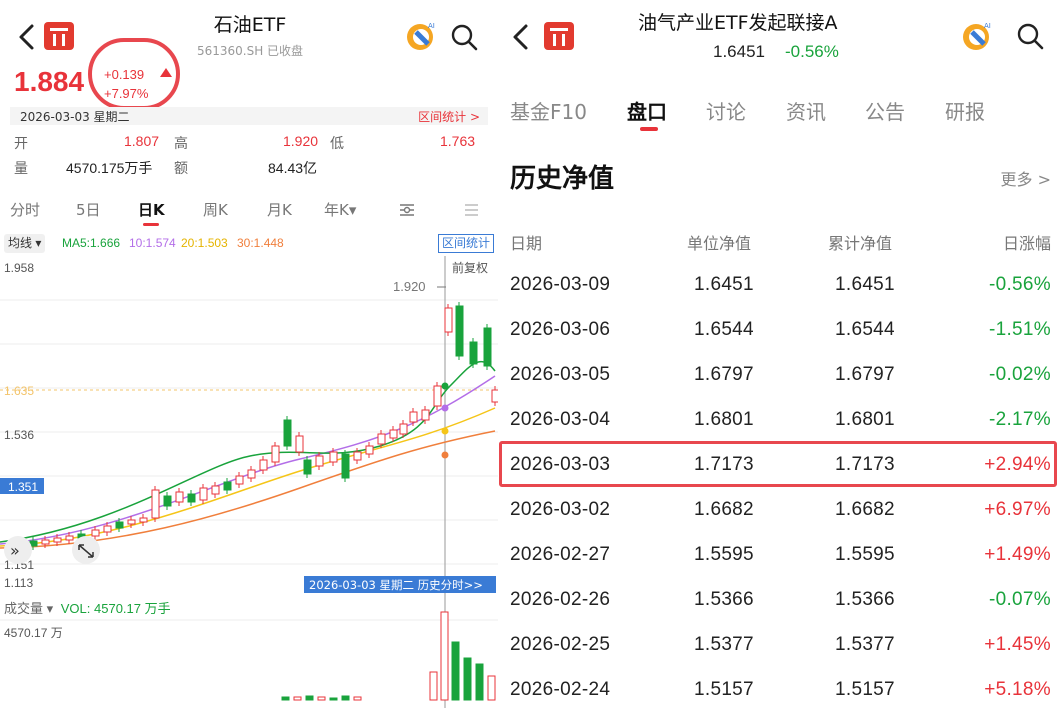 The image size is (1061, 708). I want to click on cell-chg: +6.97%, so click(1017, 509).